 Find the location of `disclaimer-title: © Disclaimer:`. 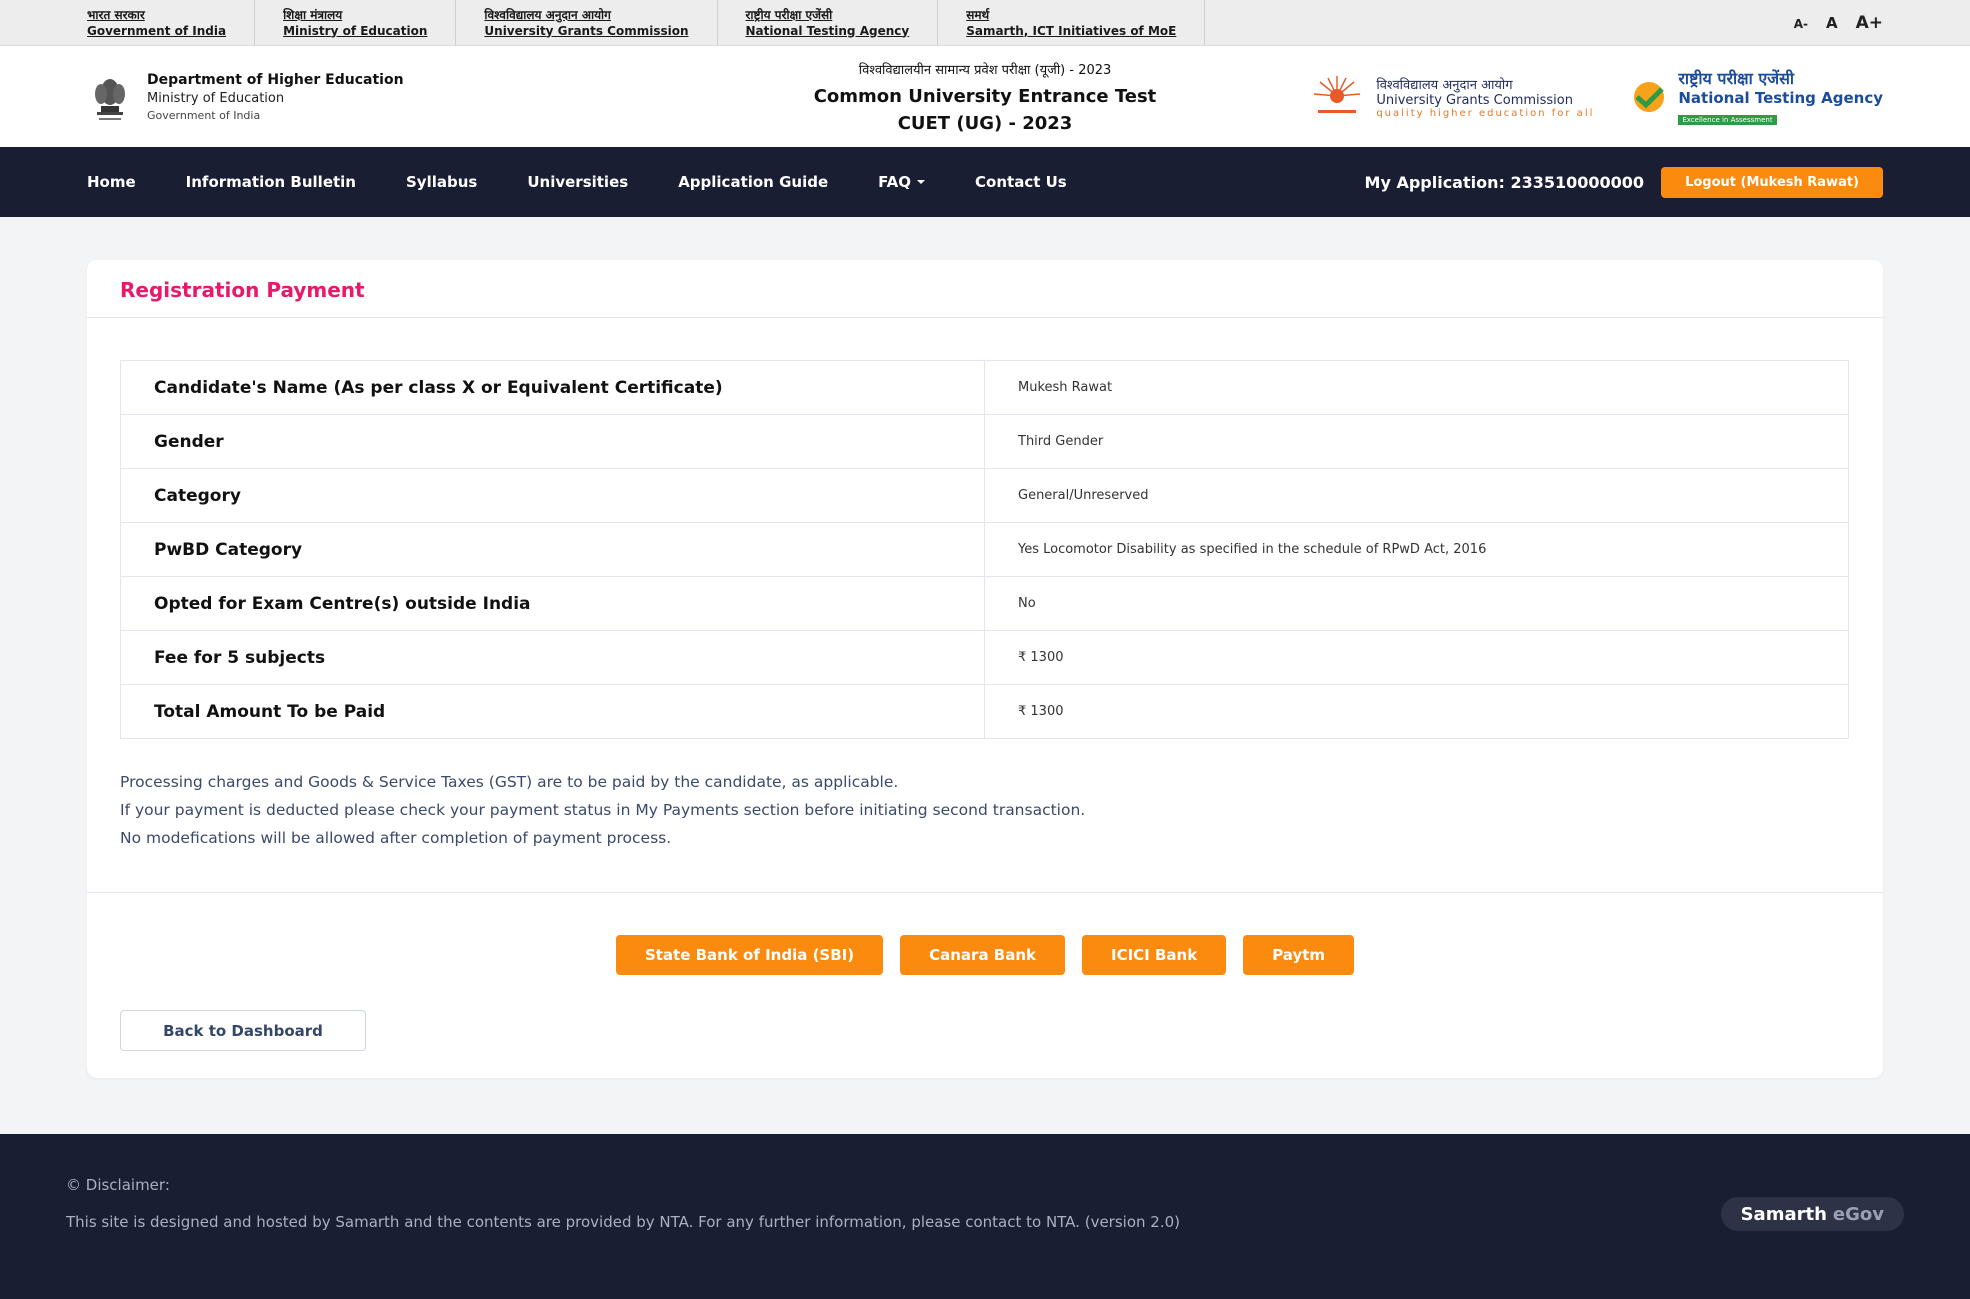

disclaimer-title: © Disclaimer: is located at coordinates (118, 1185).